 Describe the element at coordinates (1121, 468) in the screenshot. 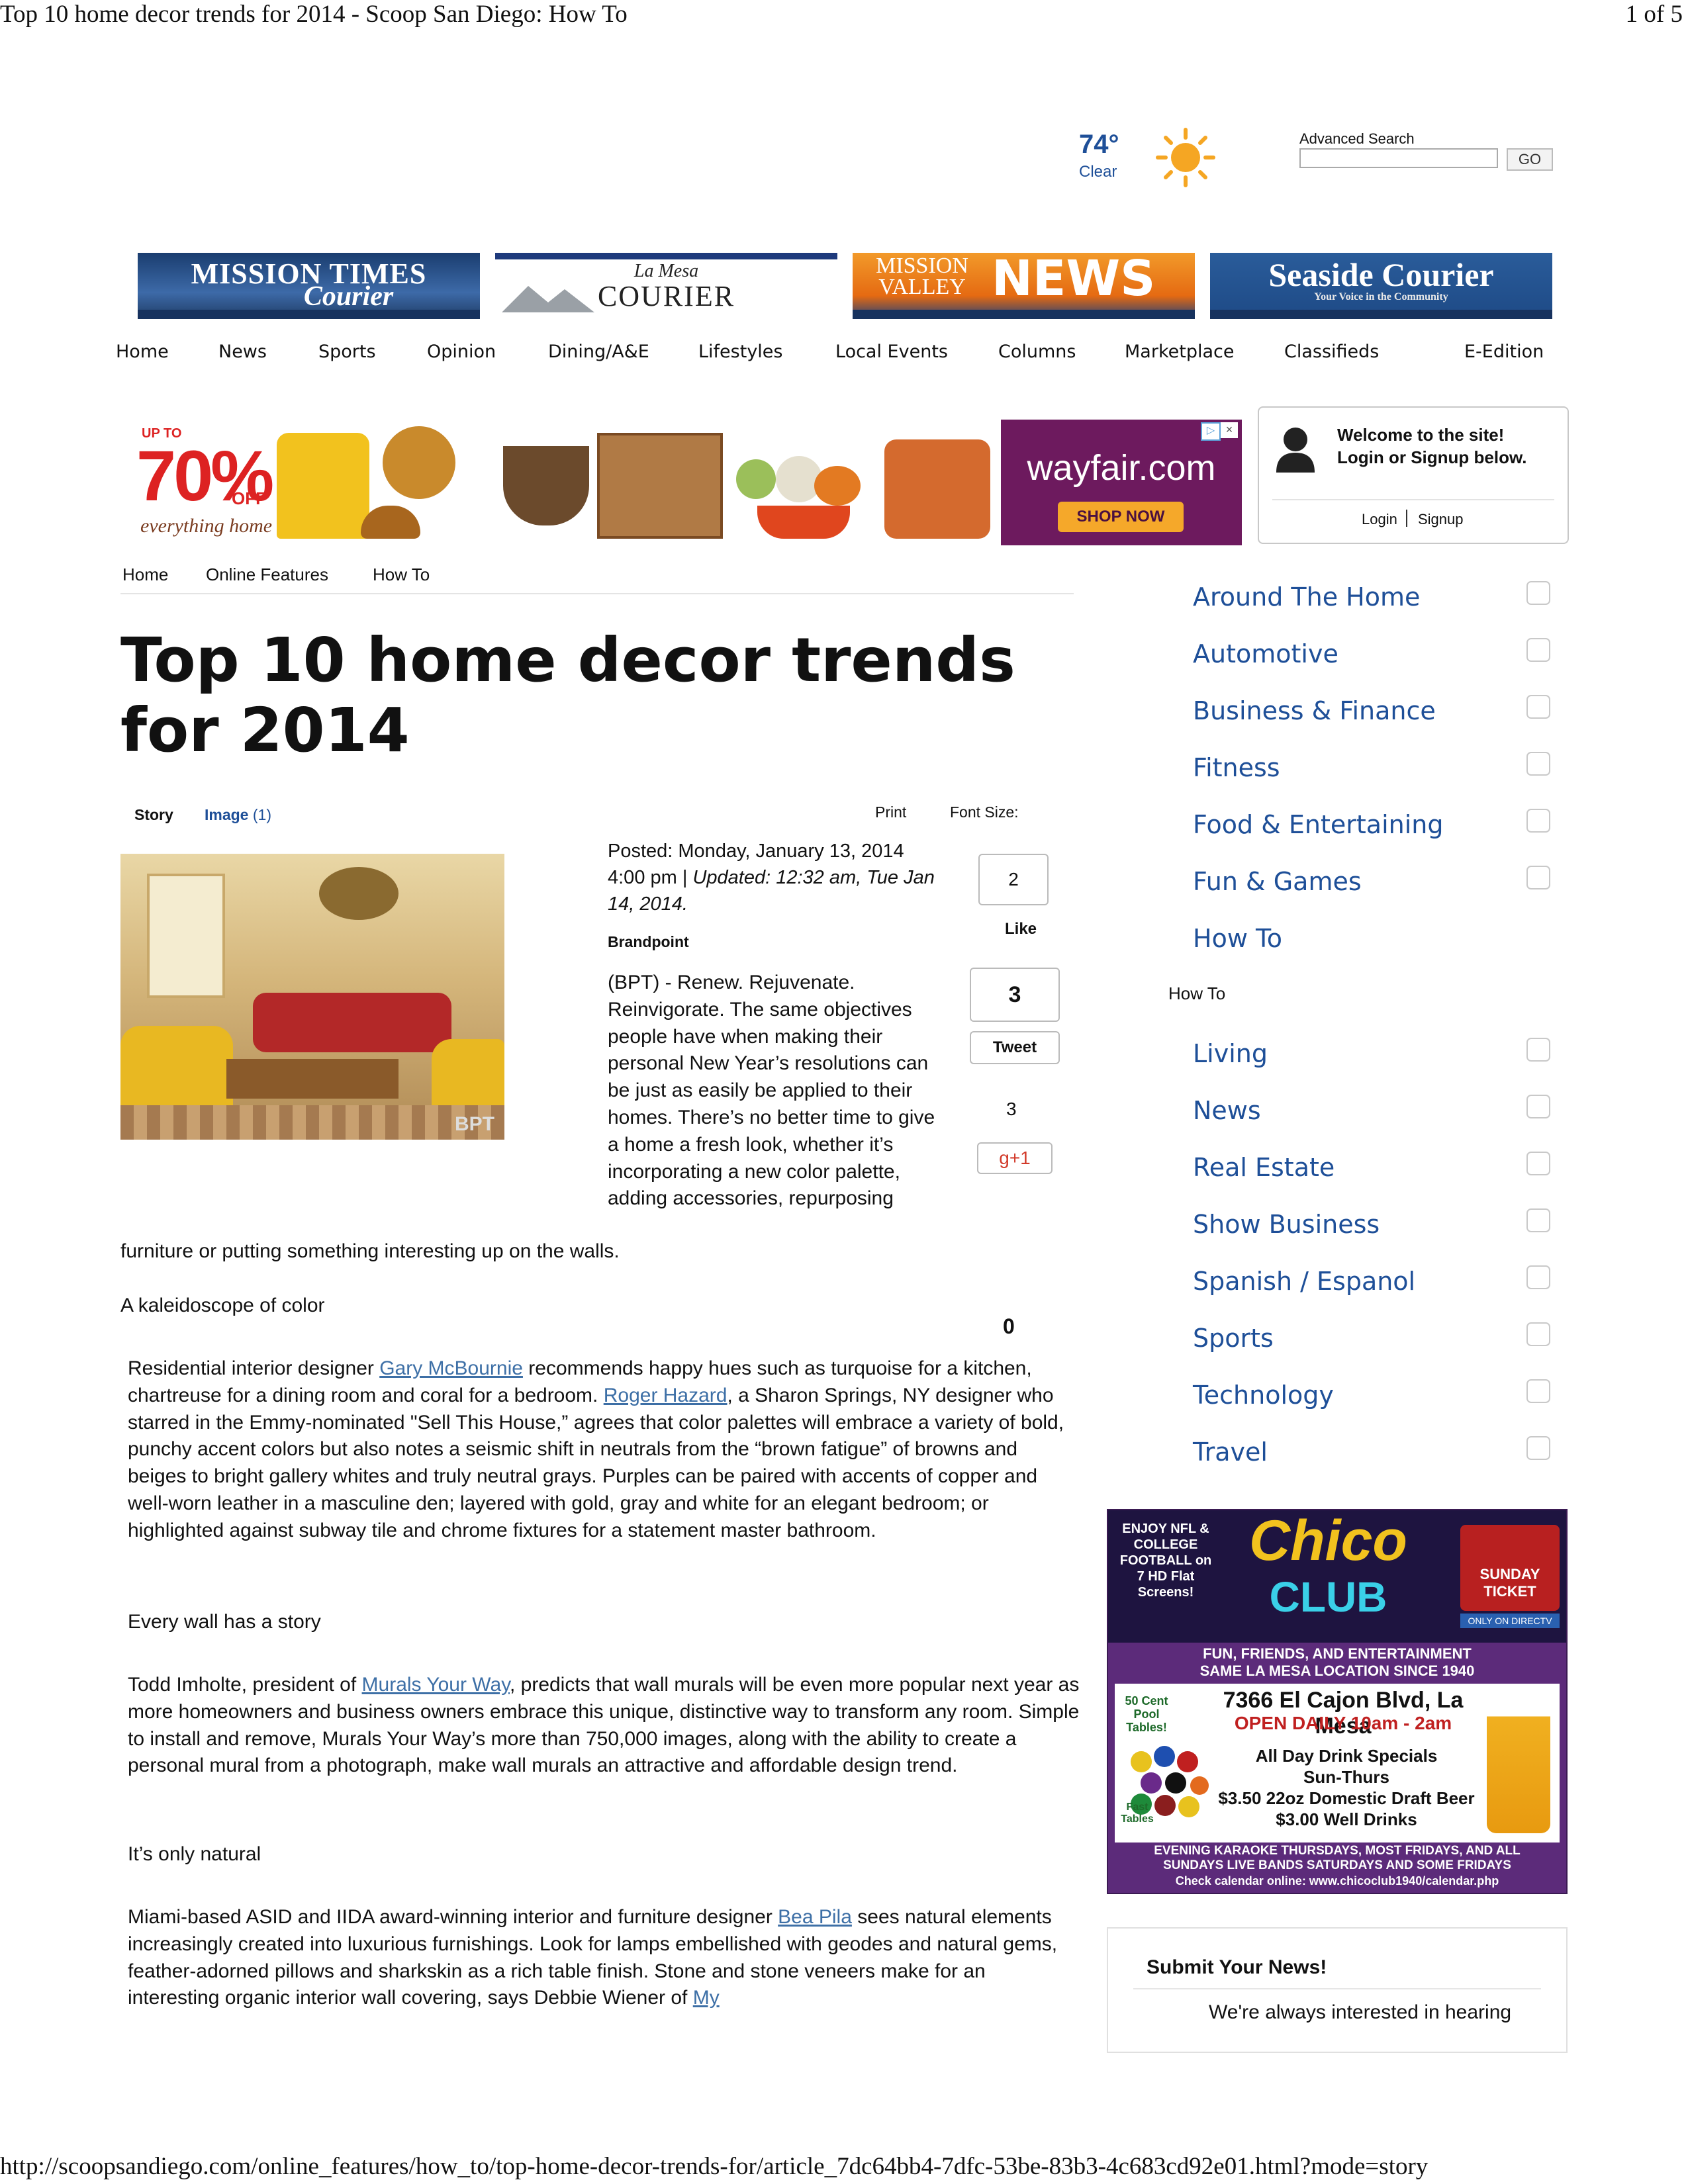

I see `ad-brand: wayfair.com` at that location.